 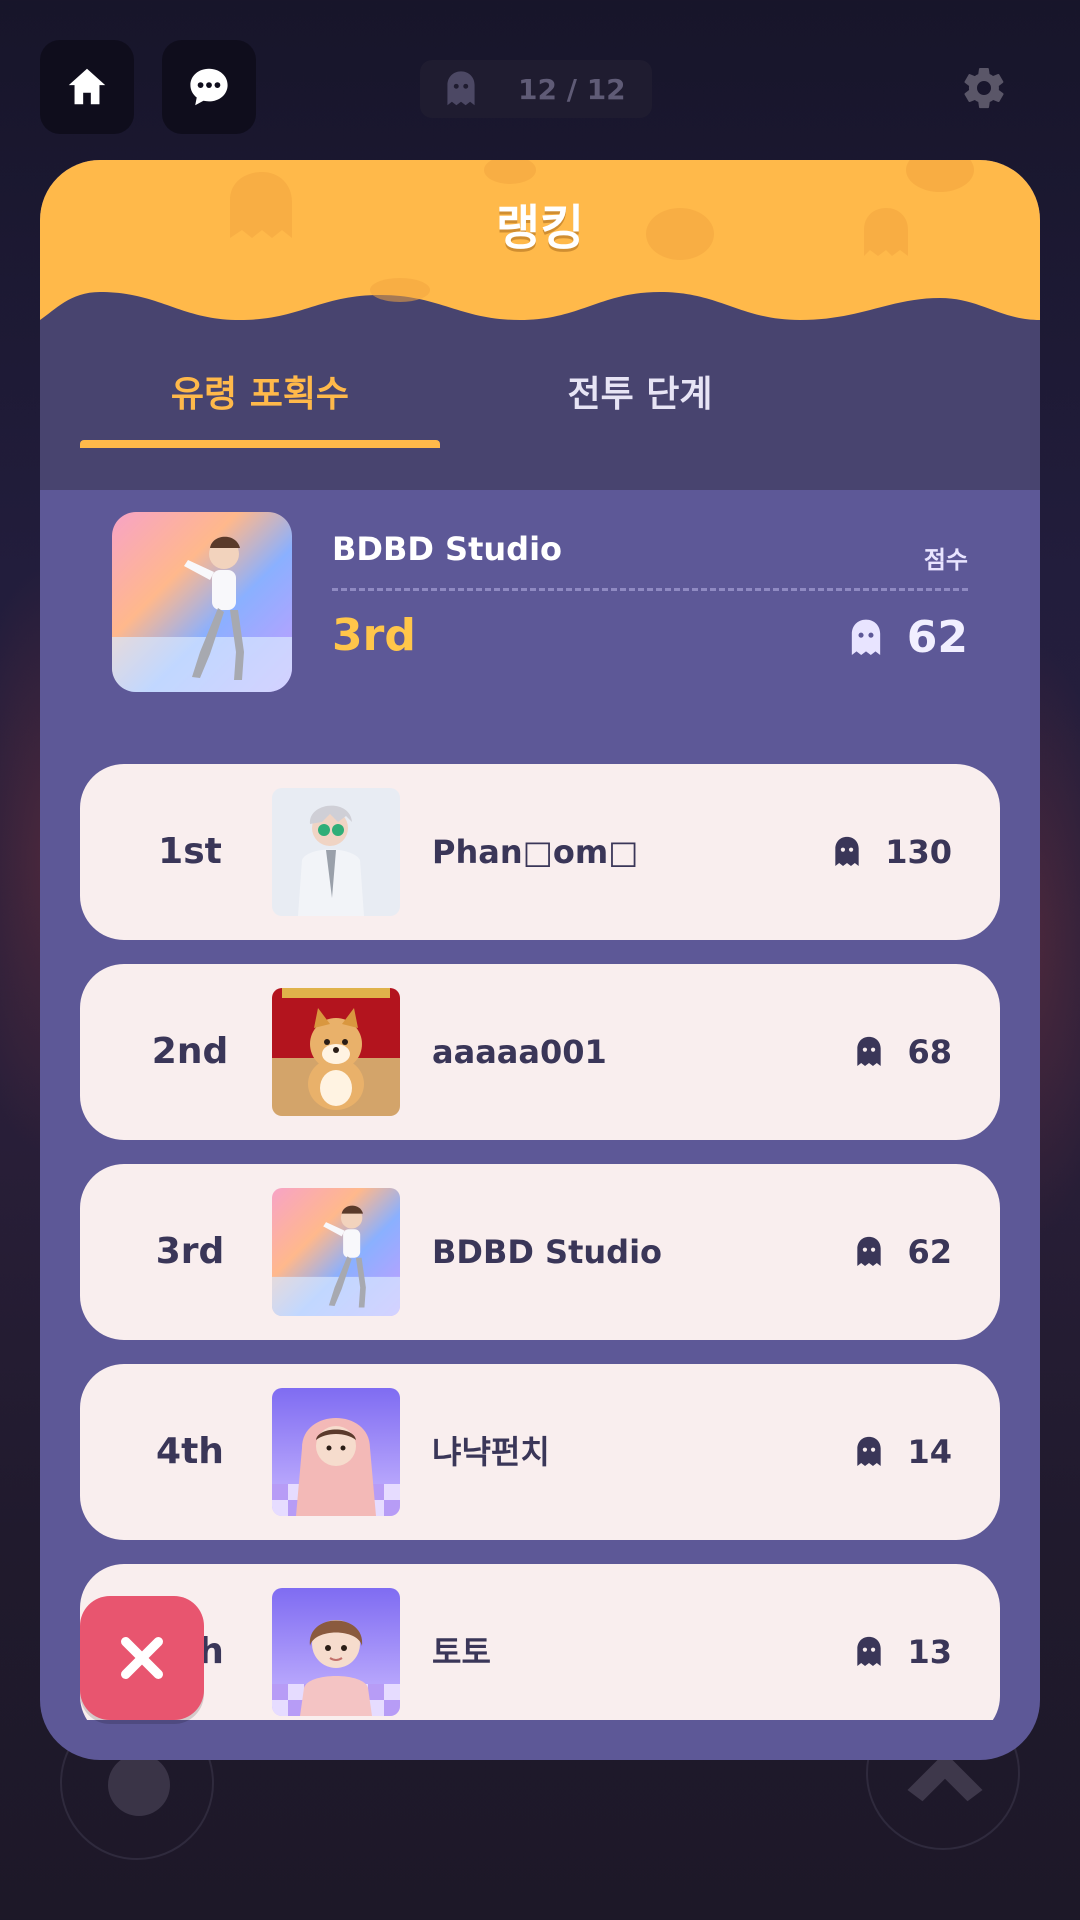 I want to click on player-name: aaaaa001, so click(x=519, y=1052).